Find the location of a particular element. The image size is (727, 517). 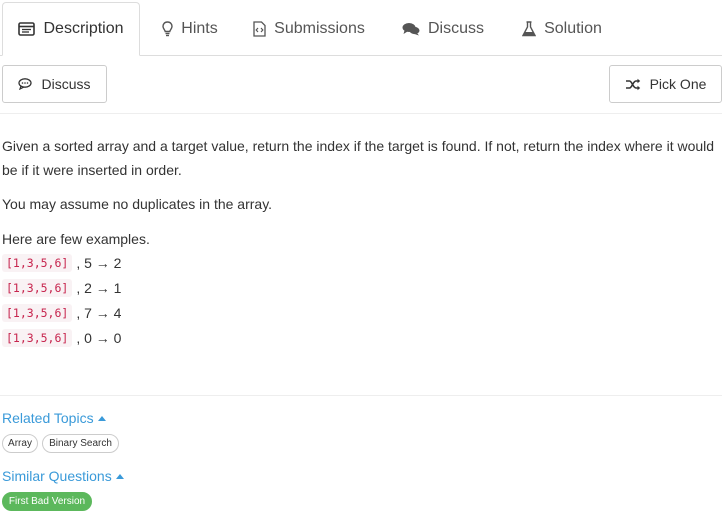

similar-questions-toggle: Similar Questions is located at coordinates (63, 476).